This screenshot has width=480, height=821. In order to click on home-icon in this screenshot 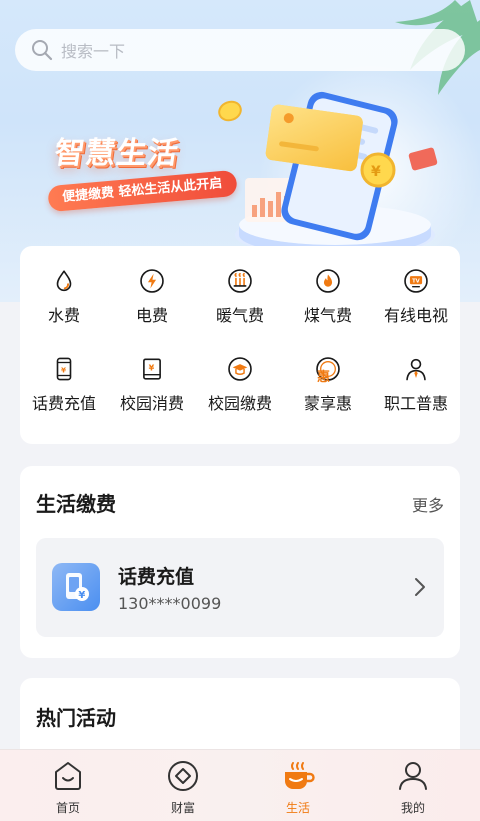, I will do `click(68, 776)`.